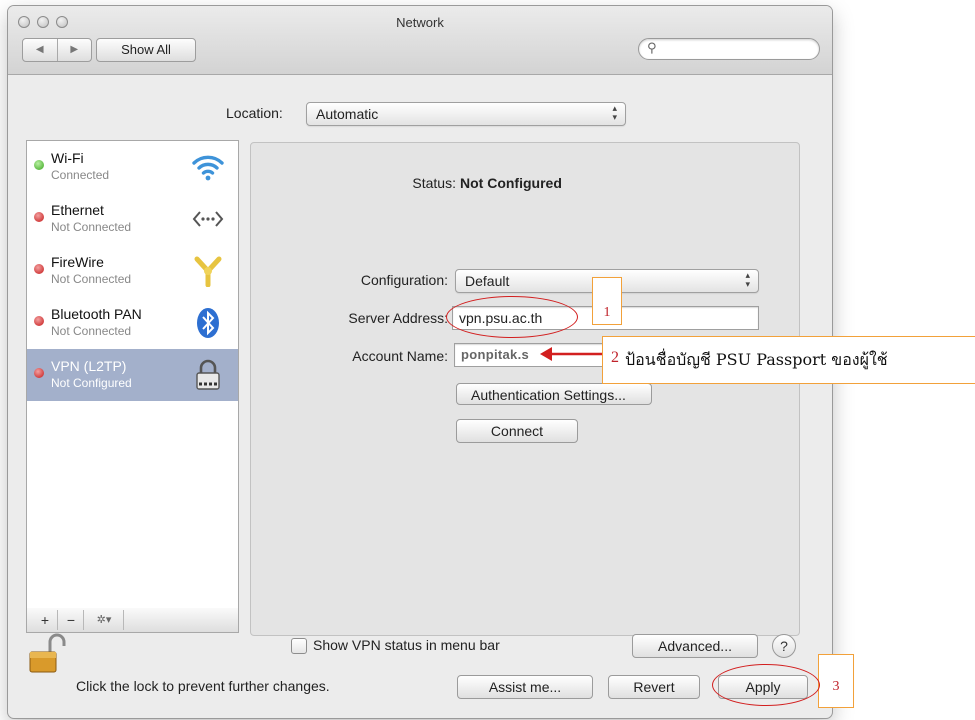  Describe the element at coordinates (91, 383) in the screenshot. I see `service-status: Not Configured` at that location.